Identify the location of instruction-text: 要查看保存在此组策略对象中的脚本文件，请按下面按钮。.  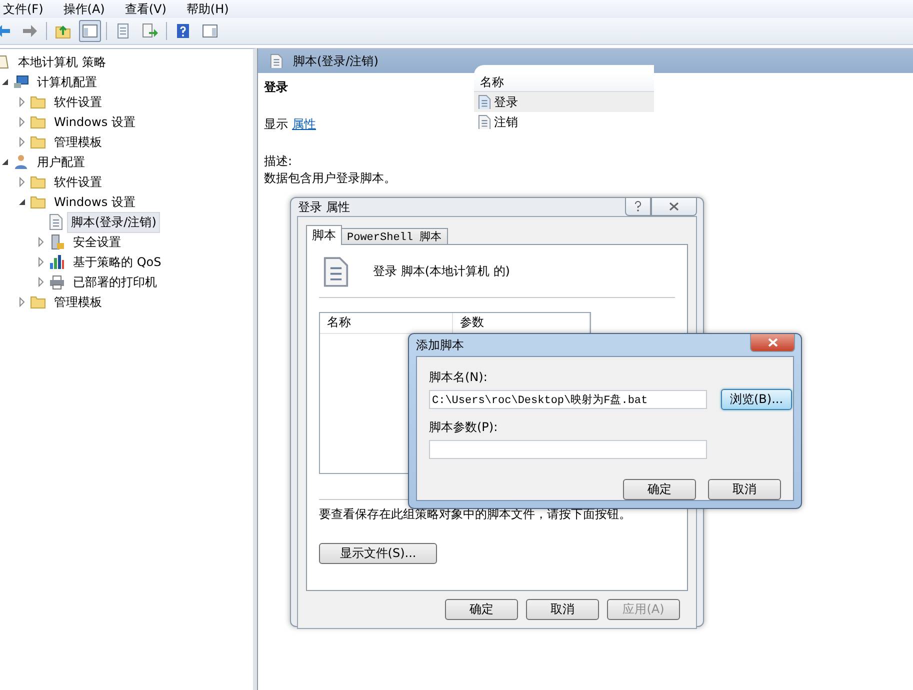
(475, 514).